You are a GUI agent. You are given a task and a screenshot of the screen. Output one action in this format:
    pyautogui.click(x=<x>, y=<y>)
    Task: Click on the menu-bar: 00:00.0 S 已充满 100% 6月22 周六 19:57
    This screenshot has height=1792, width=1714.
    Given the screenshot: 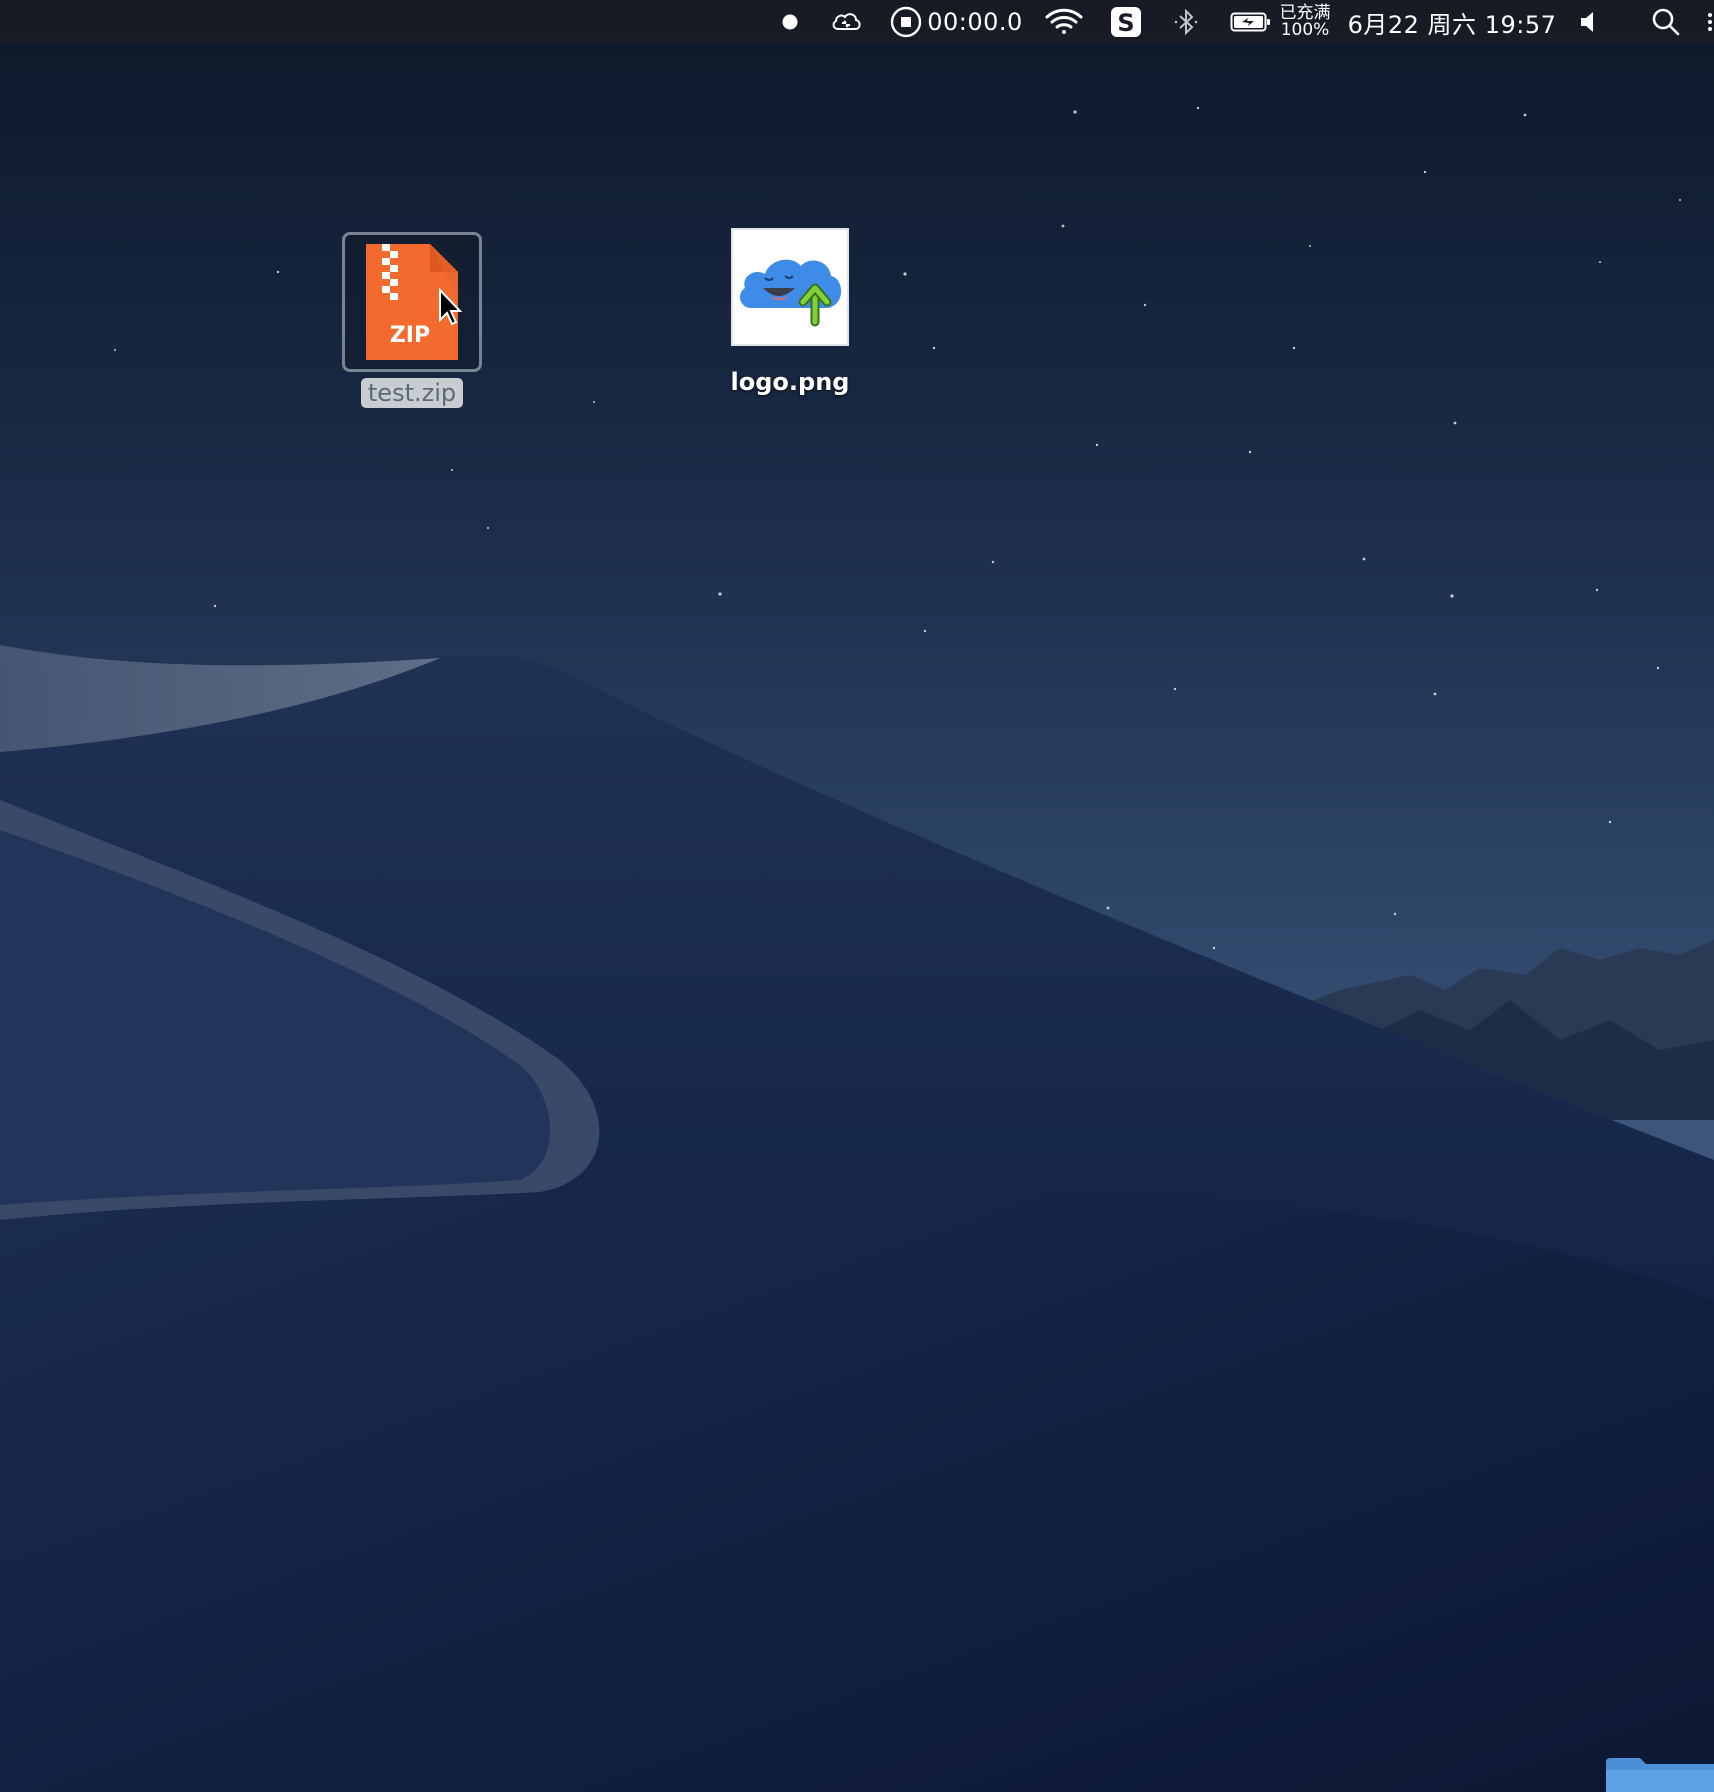 What is the action you would take?
    pyautogui.click(x=857, y=22)
    